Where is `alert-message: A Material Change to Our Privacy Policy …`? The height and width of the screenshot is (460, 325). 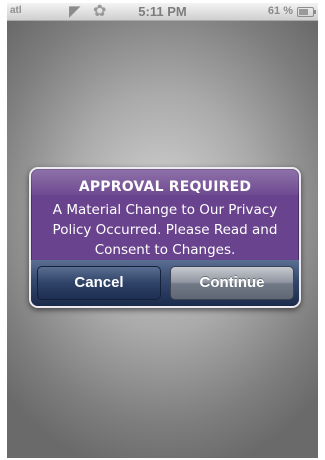 alert-message: A Material Change to Our Privacy Policy … is located at coordinates (165, 230).